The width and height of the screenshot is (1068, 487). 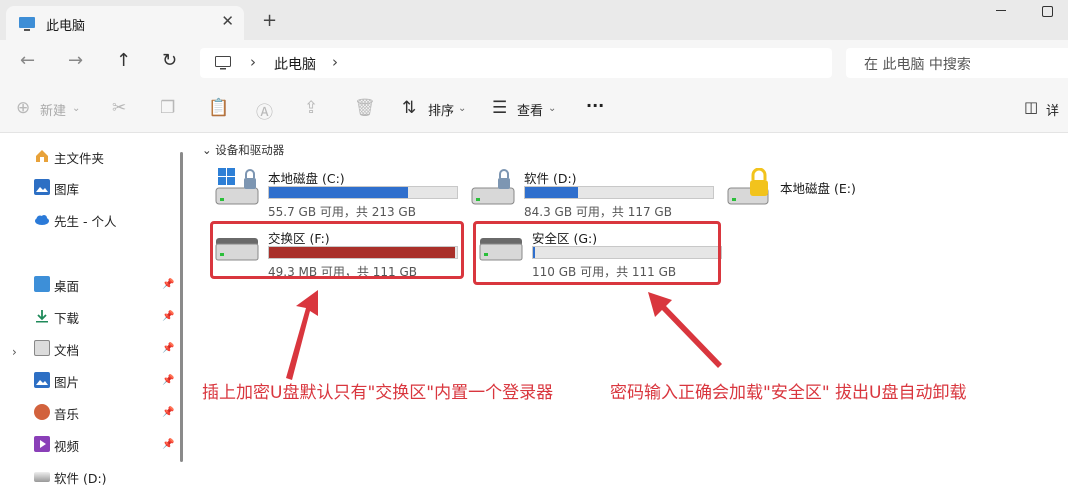 I want to click on arrow-left, so click(x=302, y=335).